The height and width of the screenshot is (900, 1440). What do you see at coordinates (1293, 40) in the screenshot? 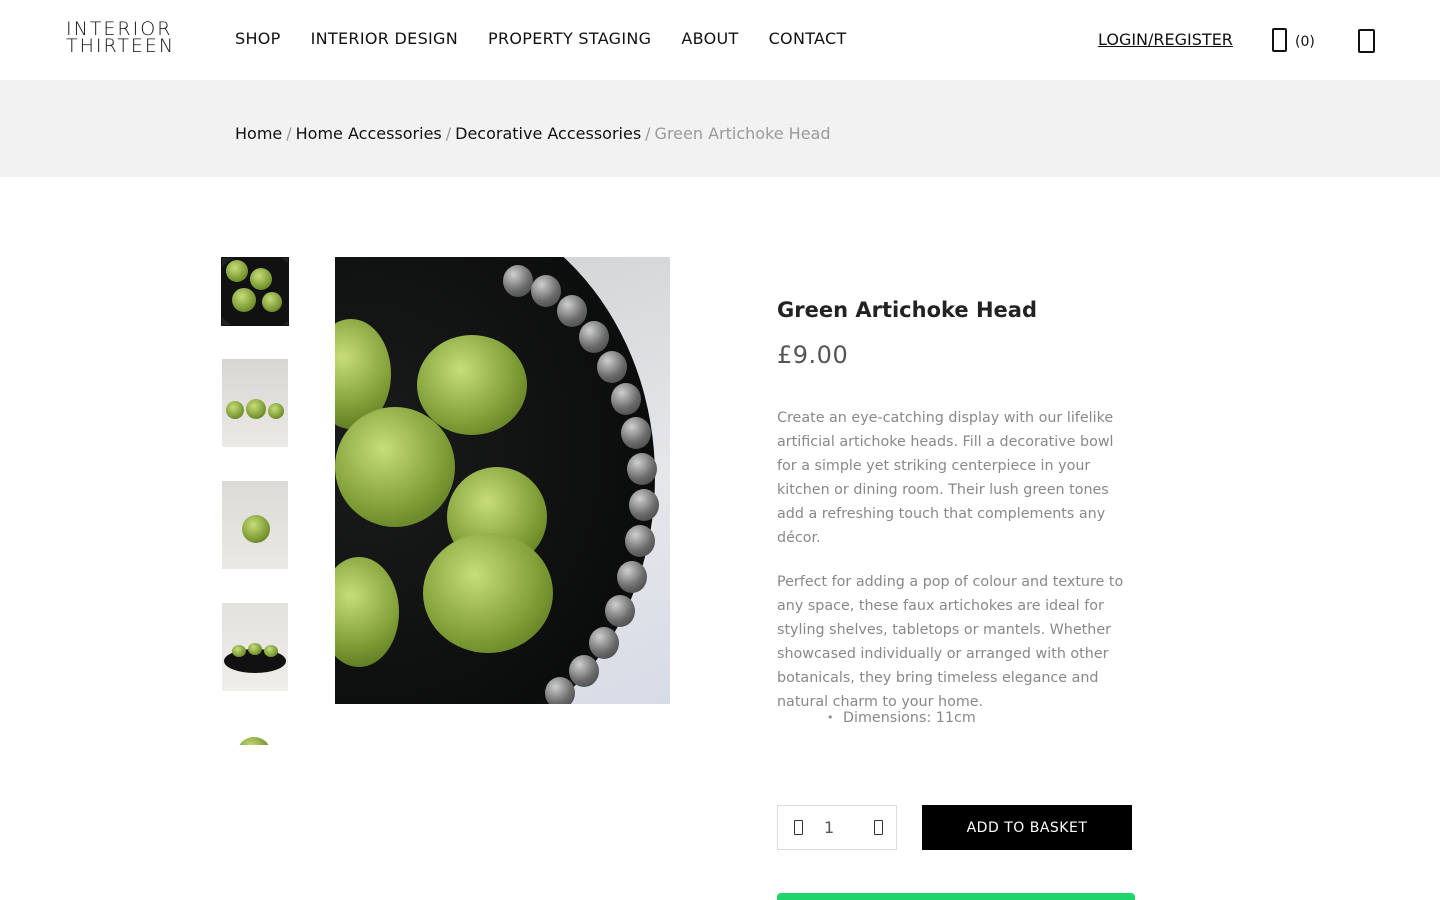
I see `cart-button: (0)` at bounding box center [1293, 40].